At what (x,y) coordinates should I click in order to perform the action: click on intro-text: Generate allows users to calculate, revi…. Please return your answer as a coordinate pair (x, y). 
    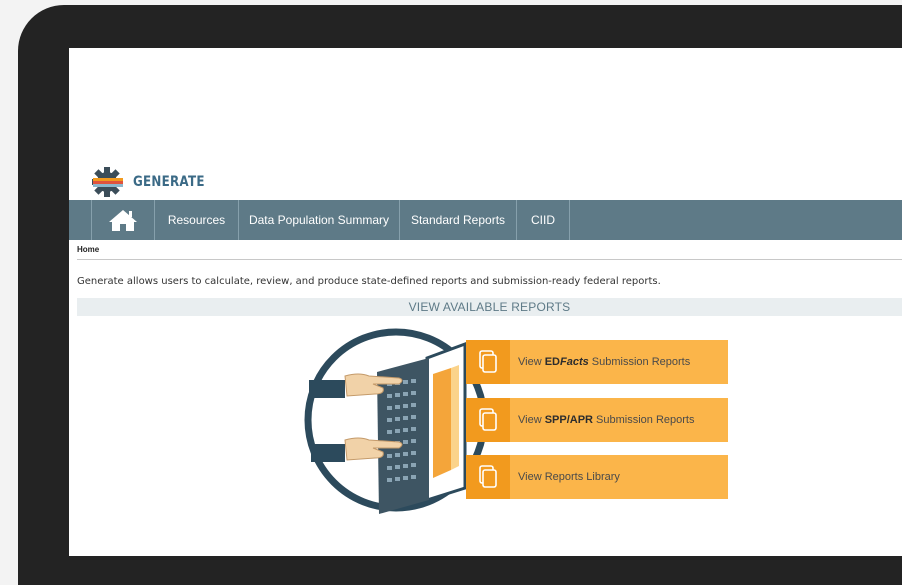
    Looking at the image, I should click on (369, 281).